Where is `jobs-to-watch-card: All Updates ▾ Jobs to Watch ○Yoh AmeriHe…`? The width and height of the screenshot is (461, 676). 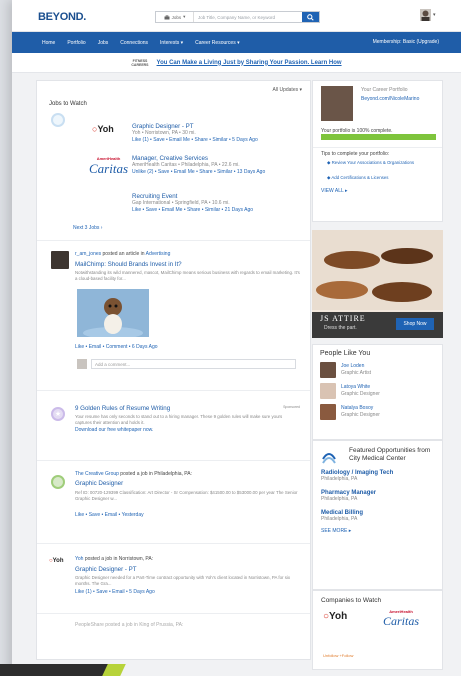 jobs-to-watch-card: All Updates ▾ Jobs to Watch ○Yoh AmeriHe… is located at coordinates (173, 161).